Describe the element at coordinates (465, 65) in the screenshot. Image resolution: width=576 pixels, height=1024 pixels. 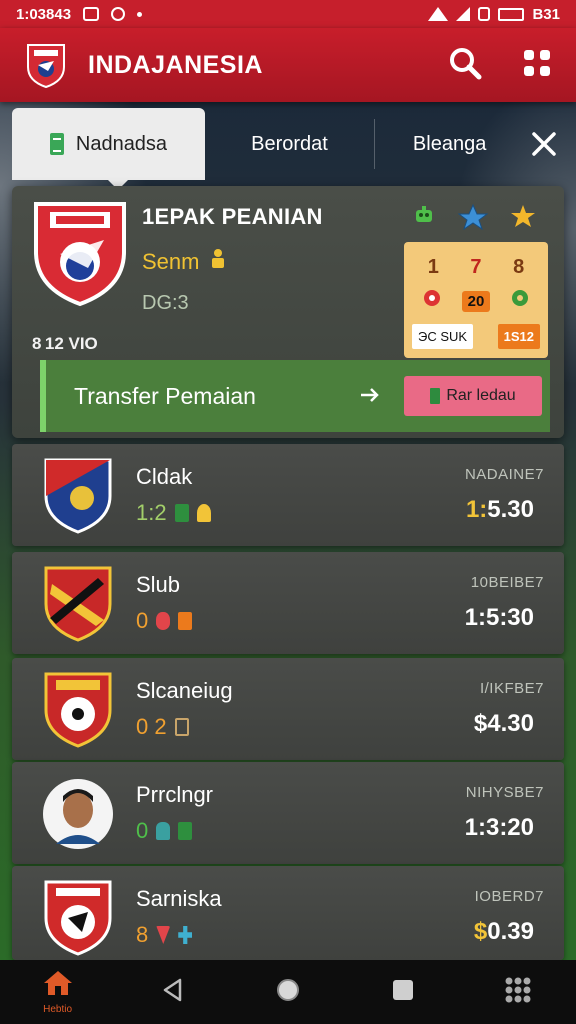
I see `search-icon` at that location.